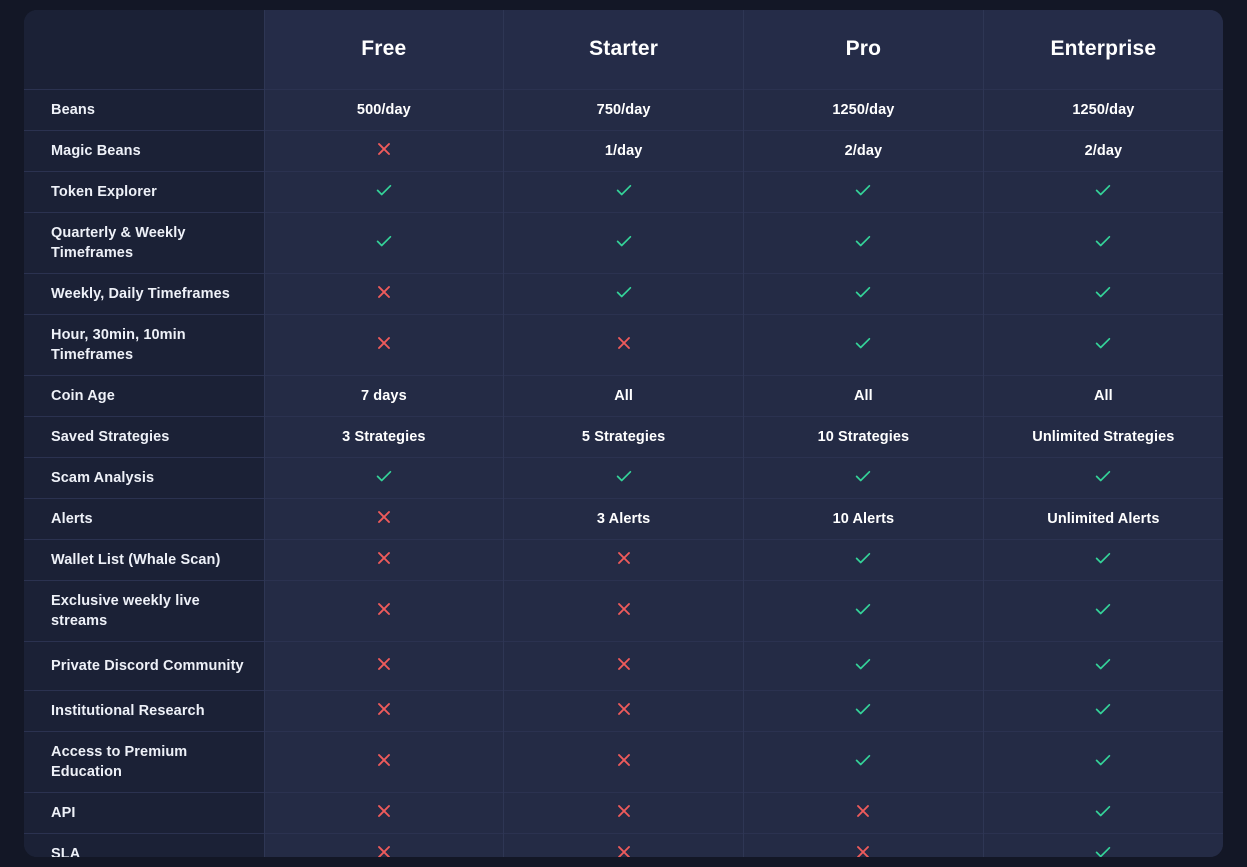  Describe the element at coordinates (144, 665) in the screenshot. I see `feature-label: Private Discord Community` at that location.